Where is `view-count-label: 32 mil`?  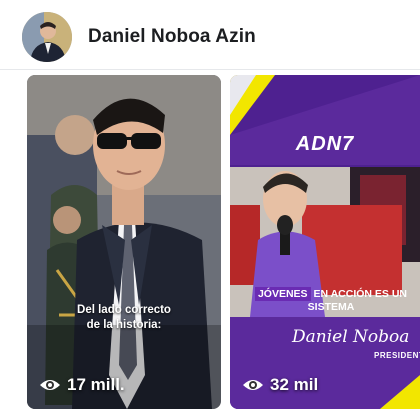
view-count-label: 32 mil is located at coordinates (294, 384).